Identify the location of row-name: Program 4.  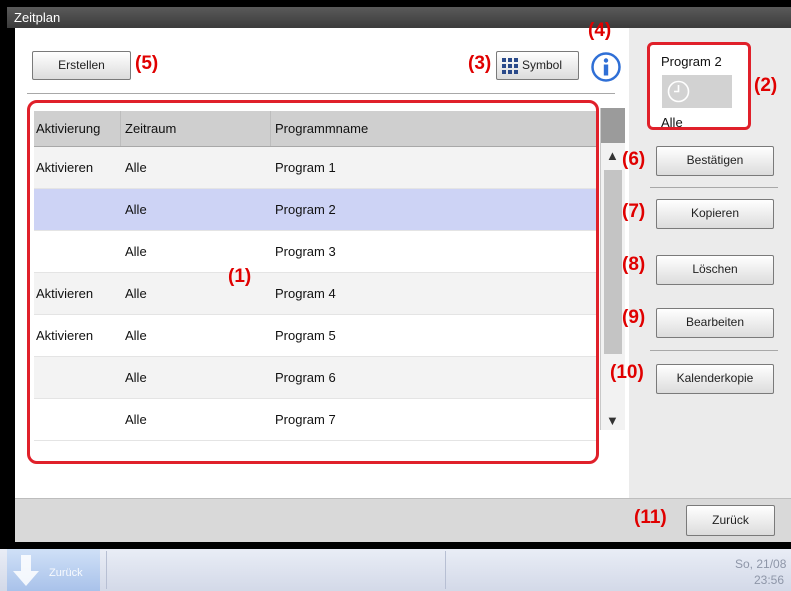
(305, 293).